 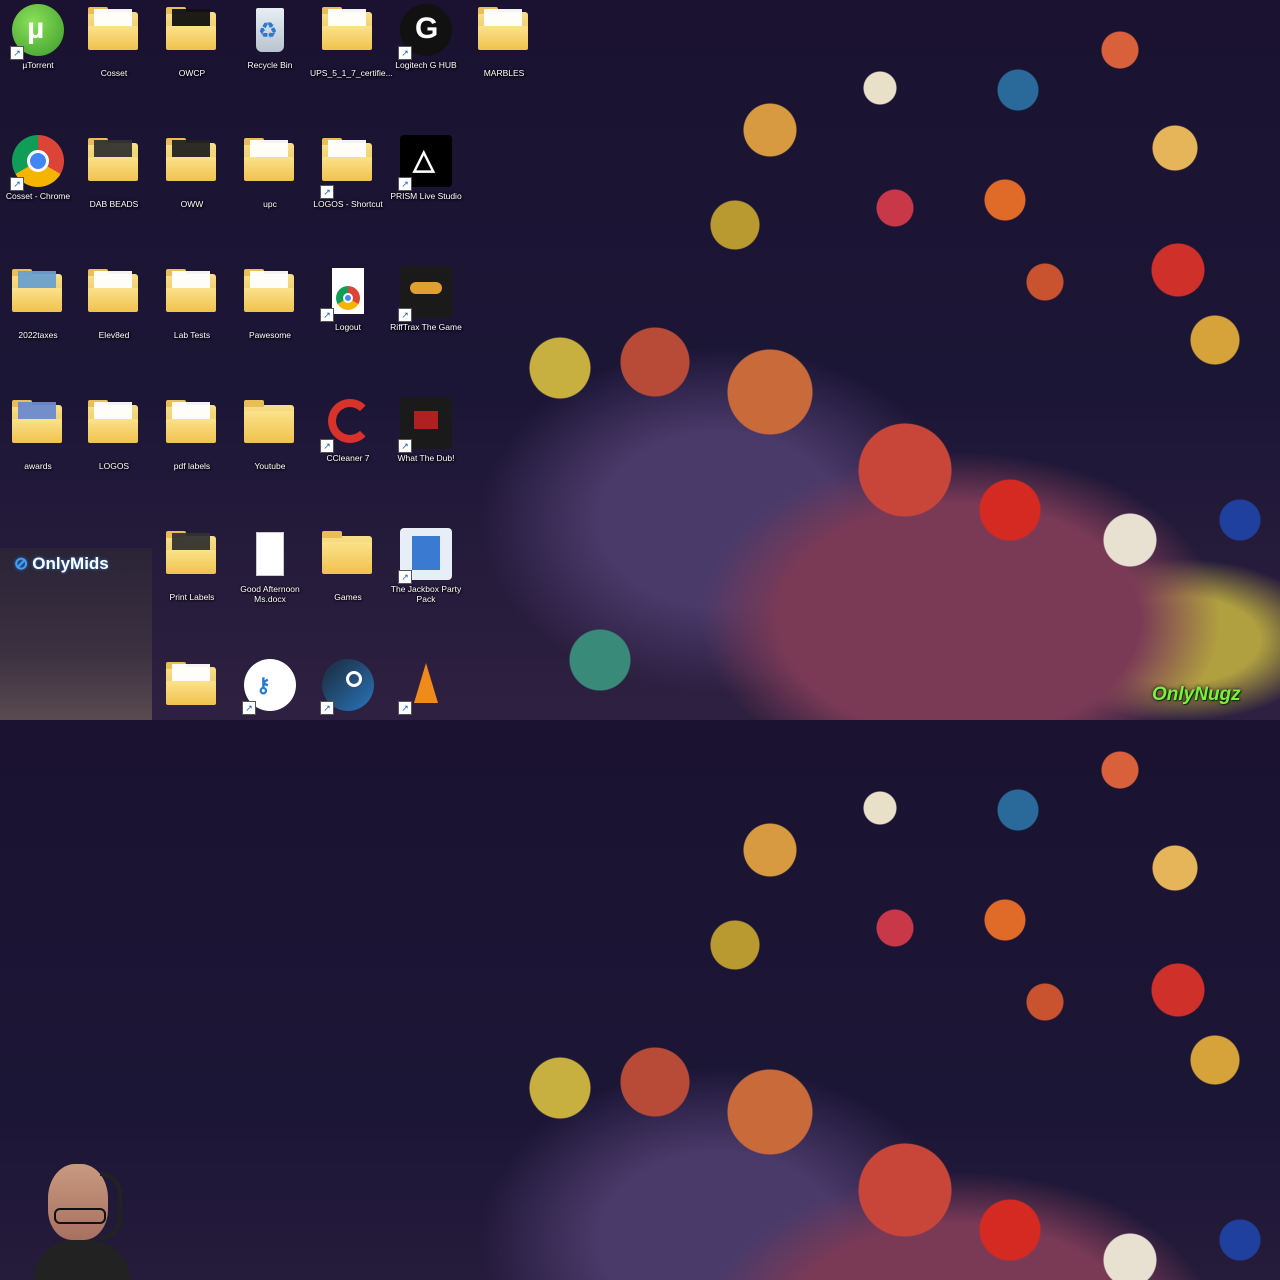 I want to click on desktop-icon-dab-beads: DAB BEADS, so click(x=114, y=172).